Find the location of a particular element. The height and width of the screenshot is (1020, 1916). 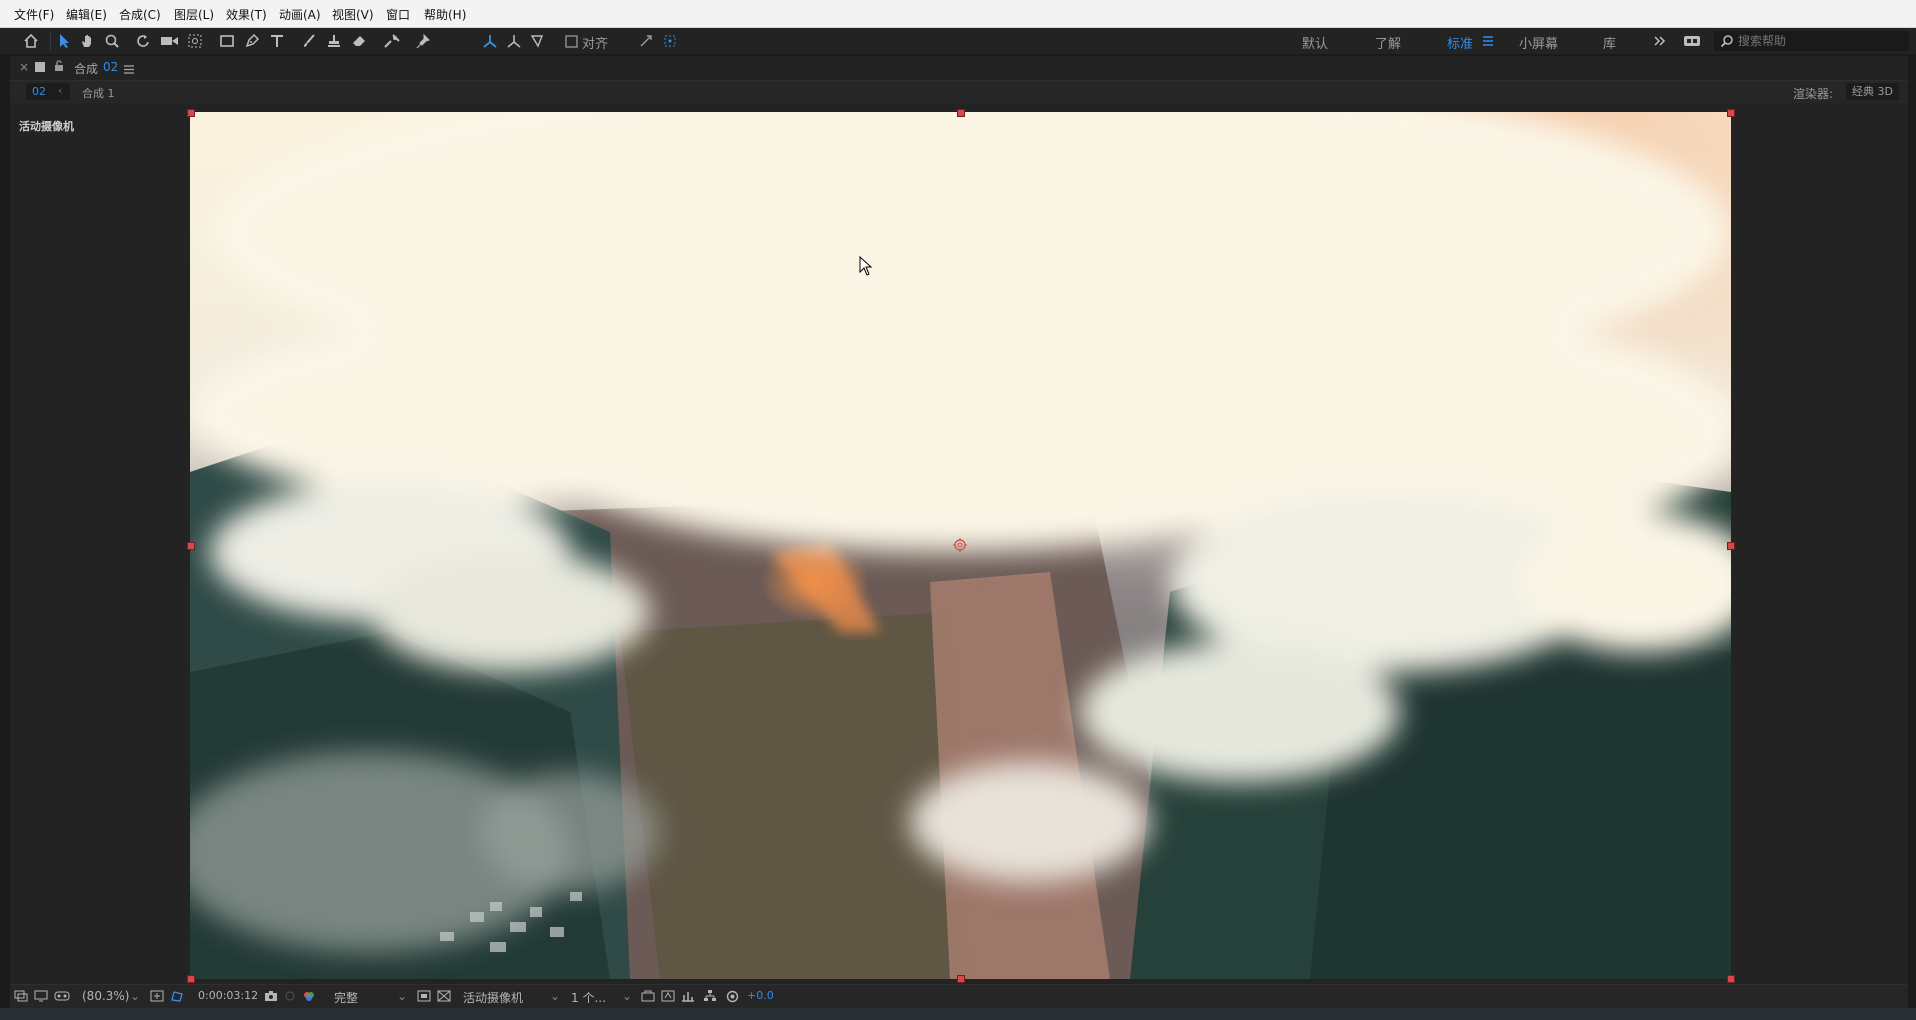

workspace-default: 默认 is located at coordinates (1315, 42).